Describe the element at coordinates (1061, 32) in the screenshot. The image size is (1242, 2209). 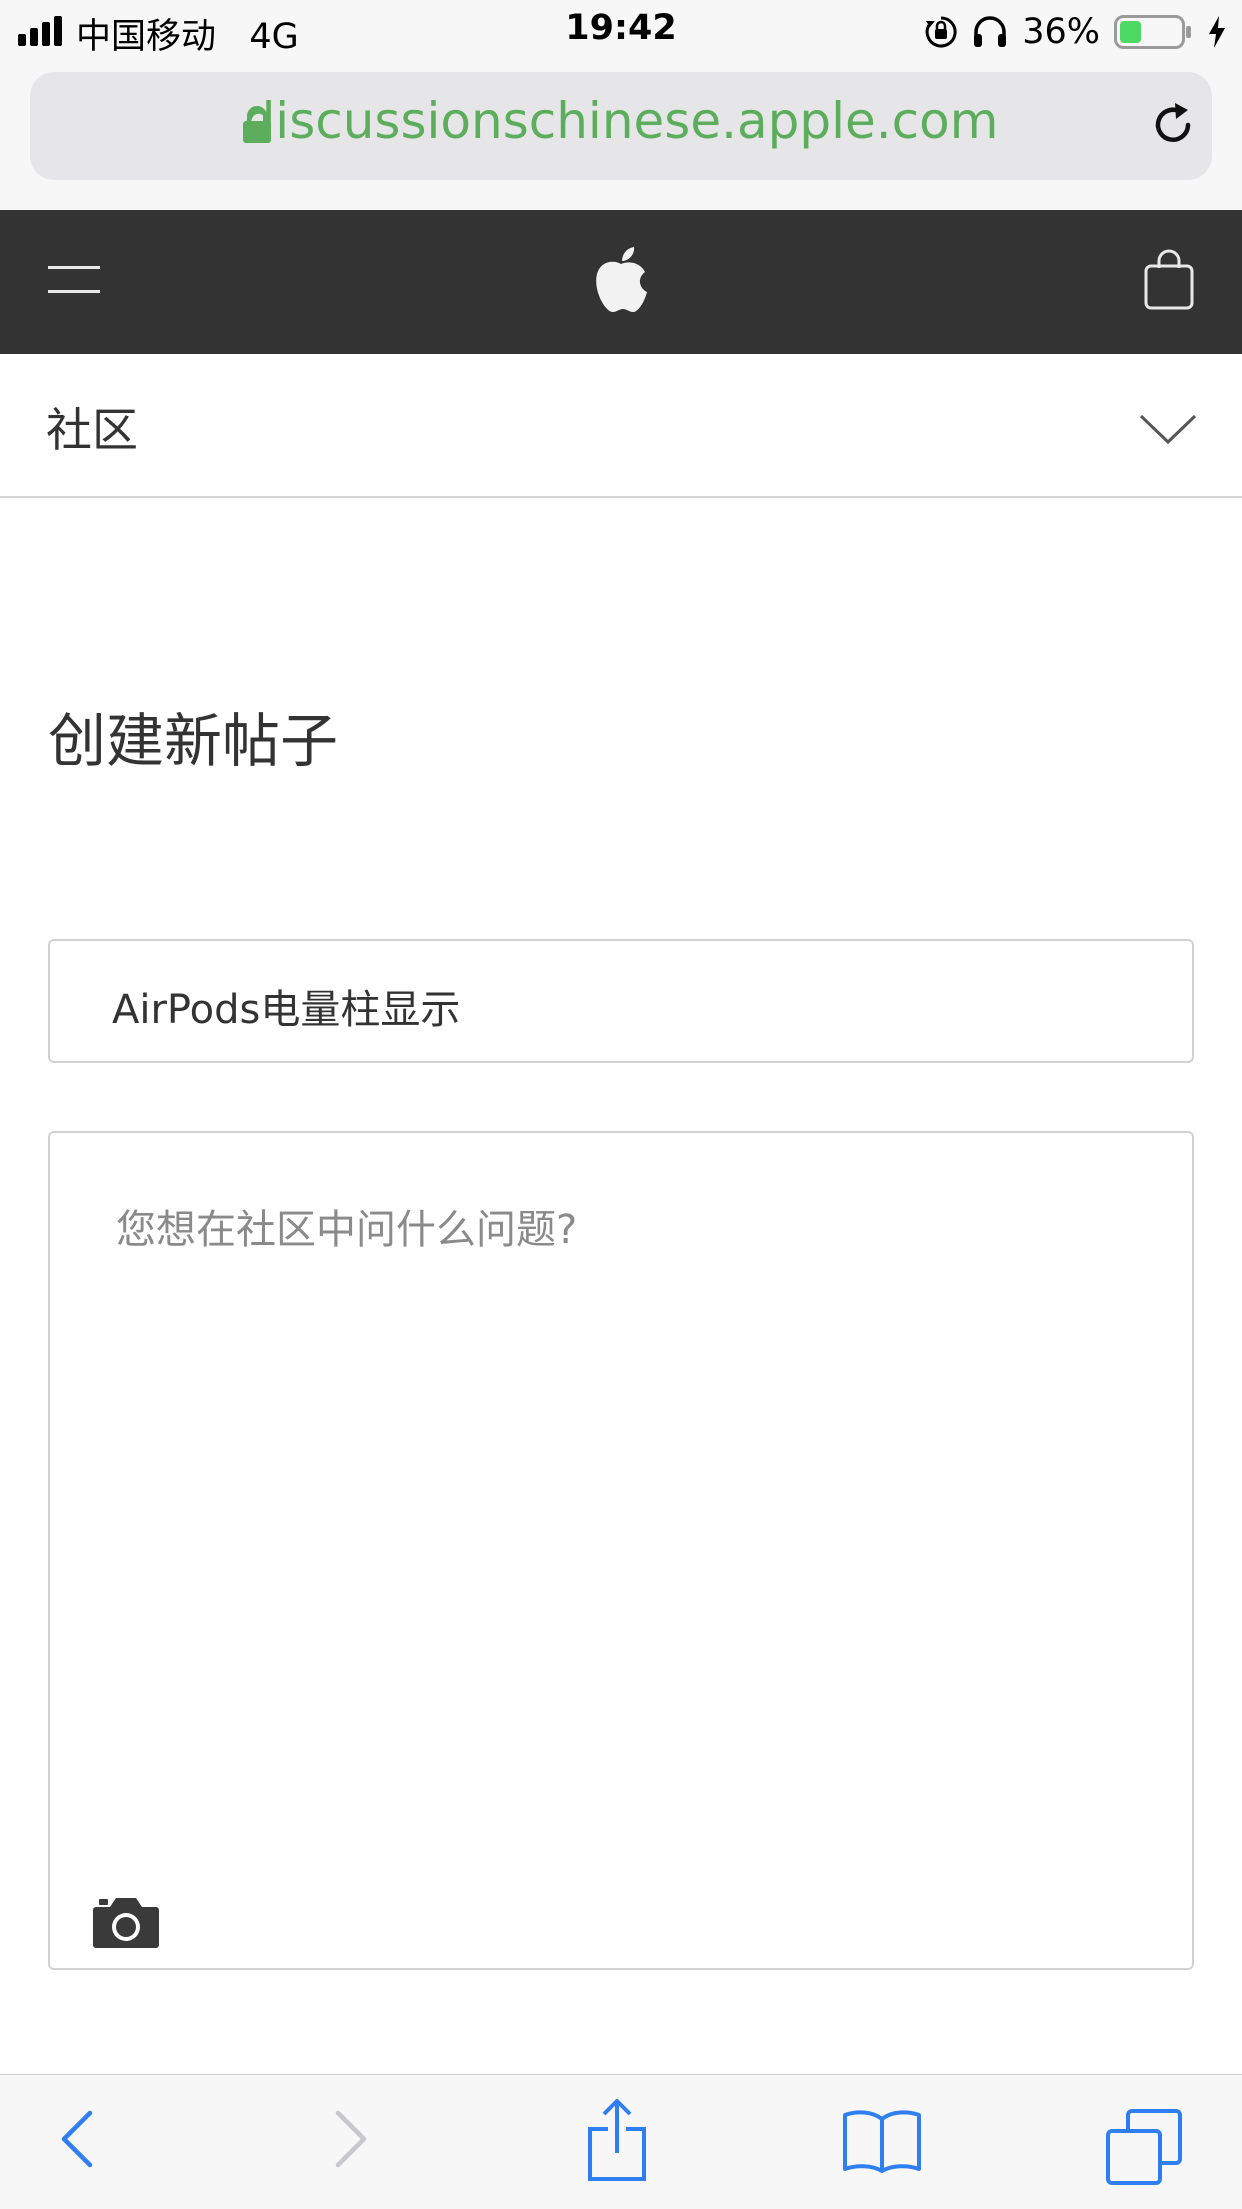
I see `battery-percent: 36%` at that location.